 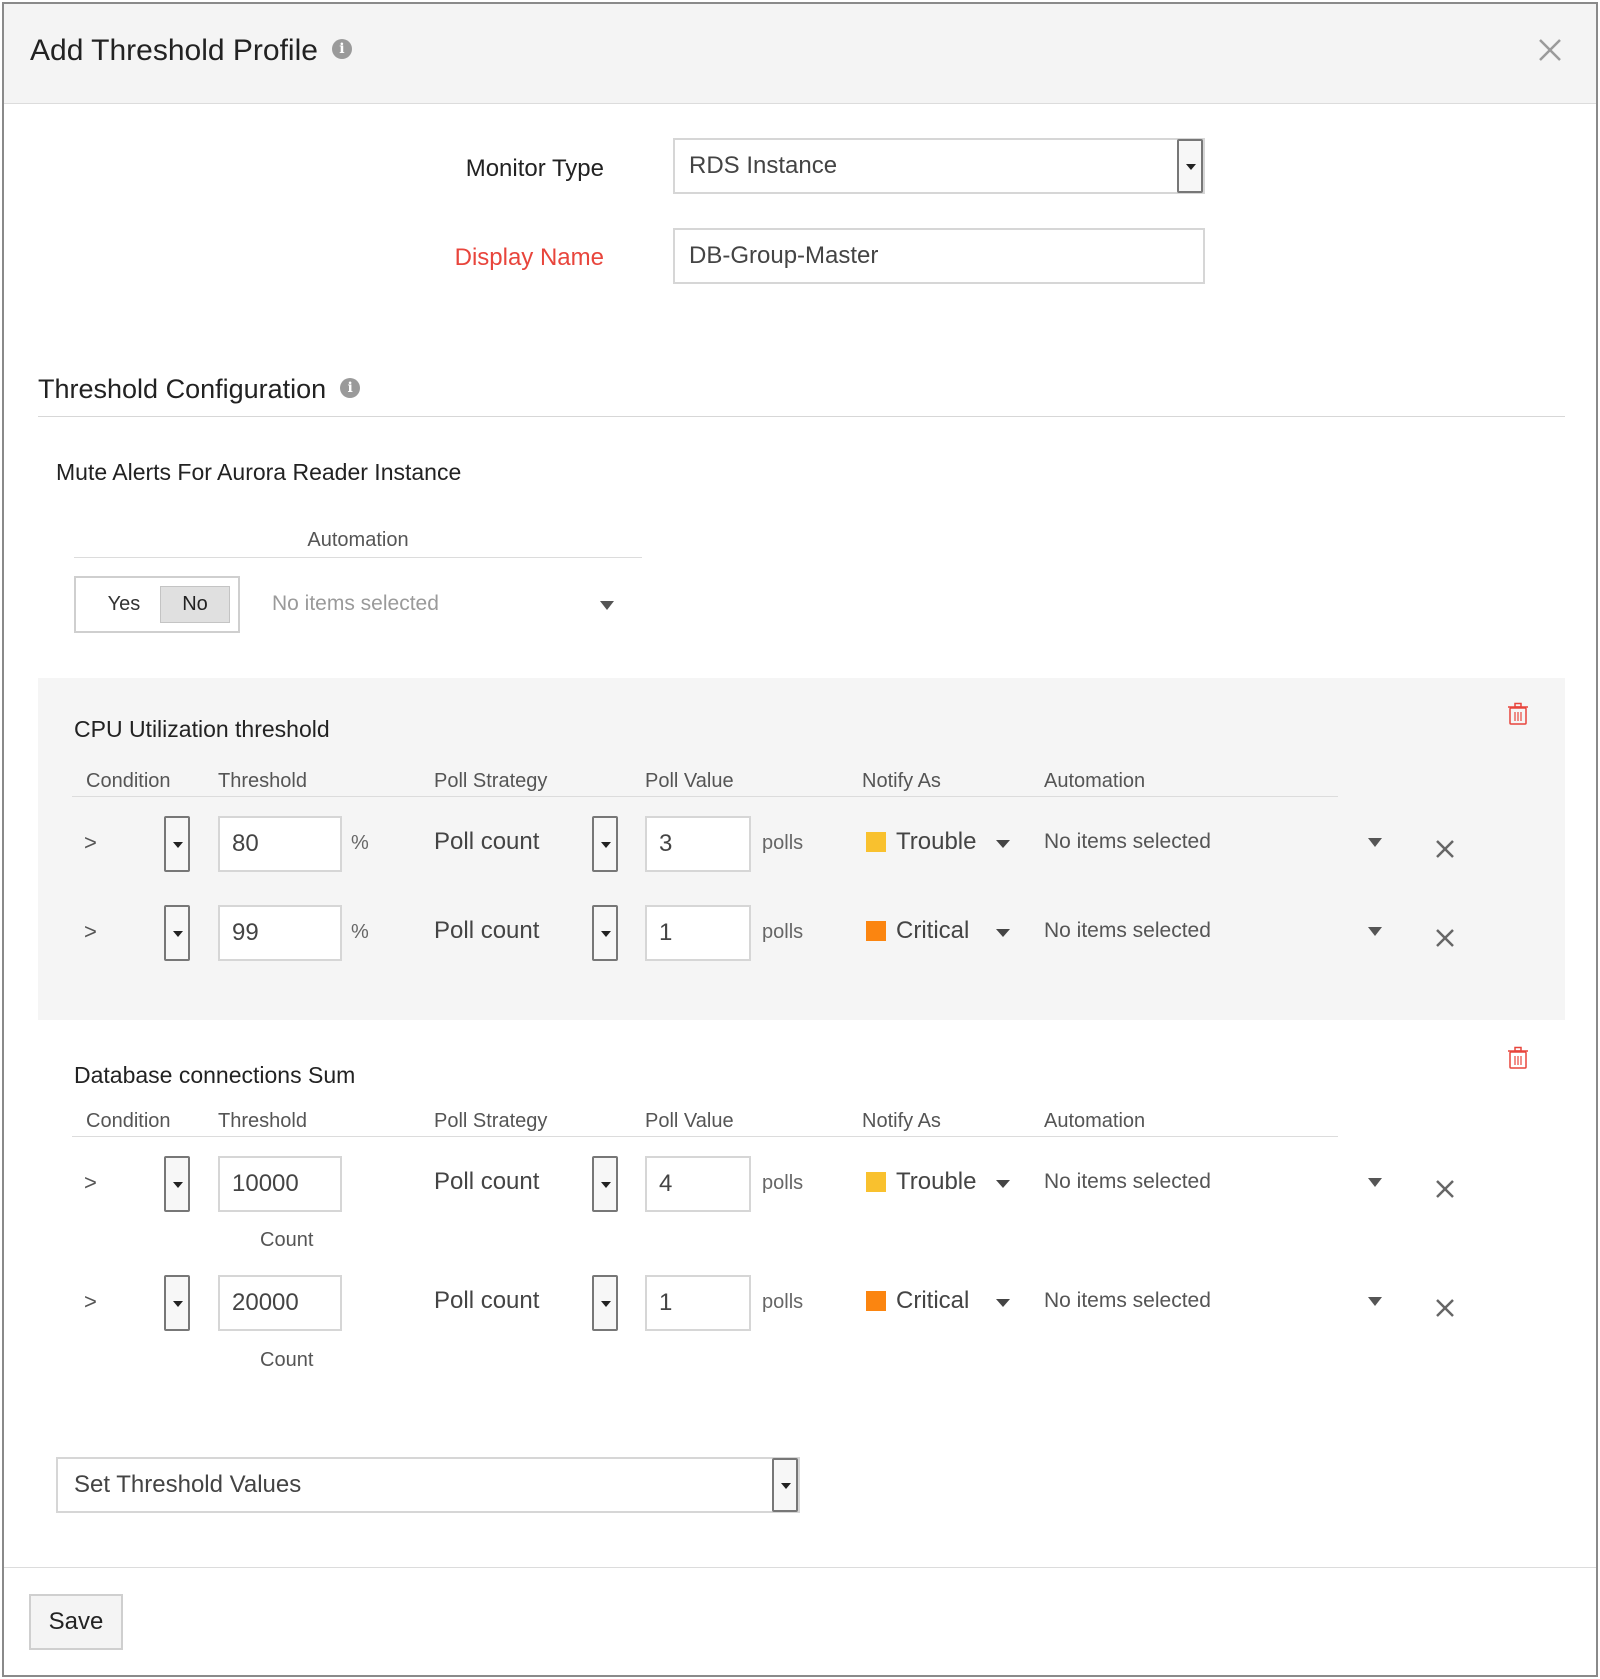 I want to click on threshold-input: 80, so click(x=280, y=844).